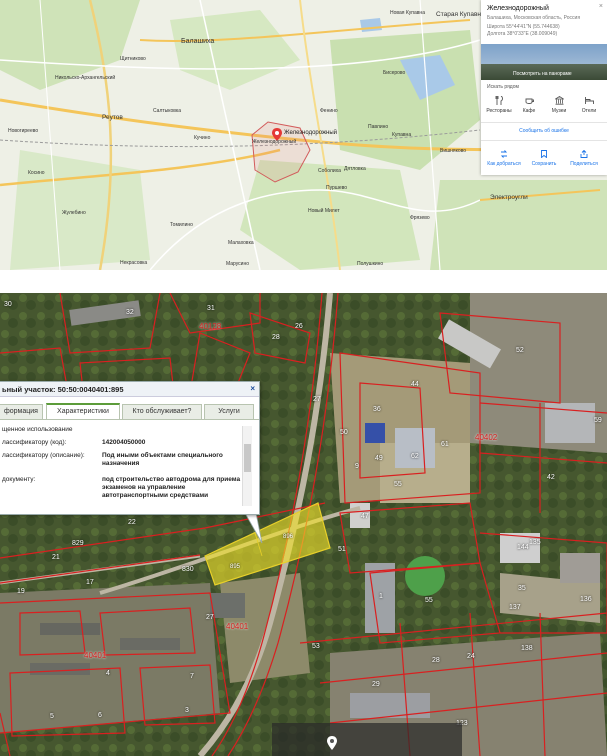  I want to click on nearby-cafes-button: Кафе, so click(529, 105).